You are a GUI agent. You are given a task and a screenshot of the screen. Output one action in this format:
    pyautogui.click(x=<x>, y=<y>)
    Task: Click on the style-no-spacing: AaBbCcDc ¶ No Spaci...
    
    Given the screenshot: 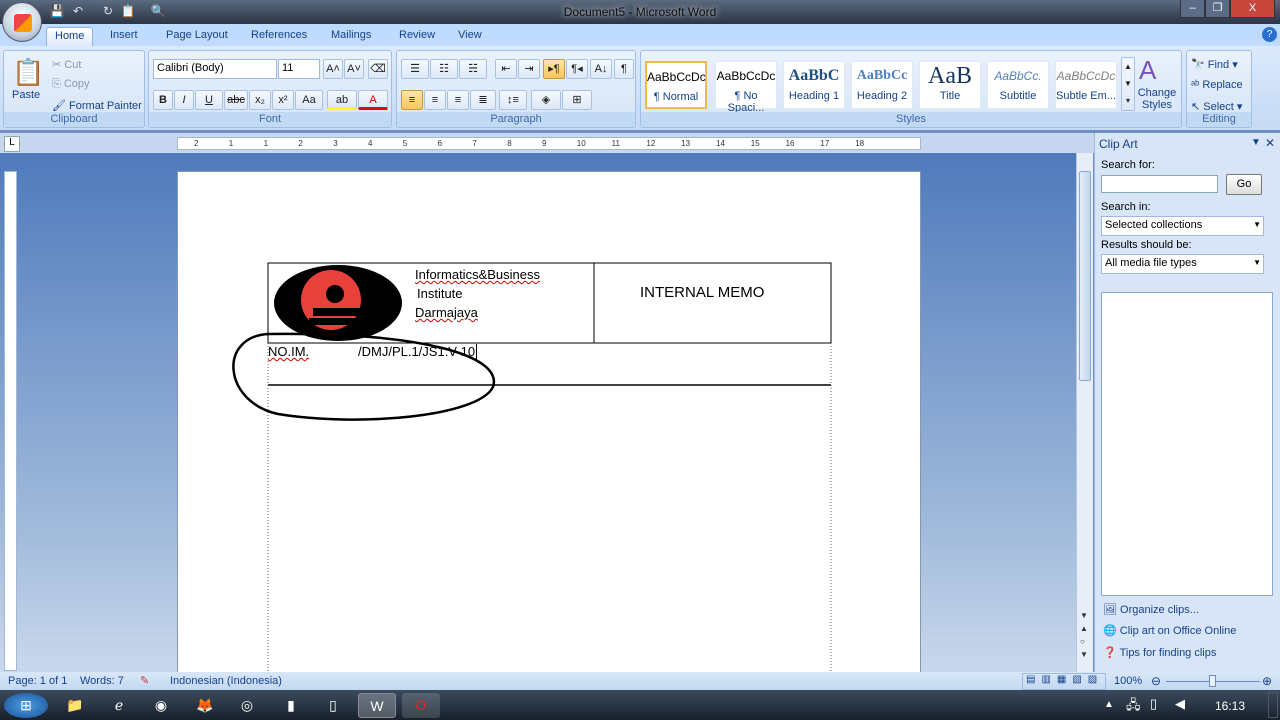 What is the action you would take?
    pyautogui.click(x=746, y=87)
    